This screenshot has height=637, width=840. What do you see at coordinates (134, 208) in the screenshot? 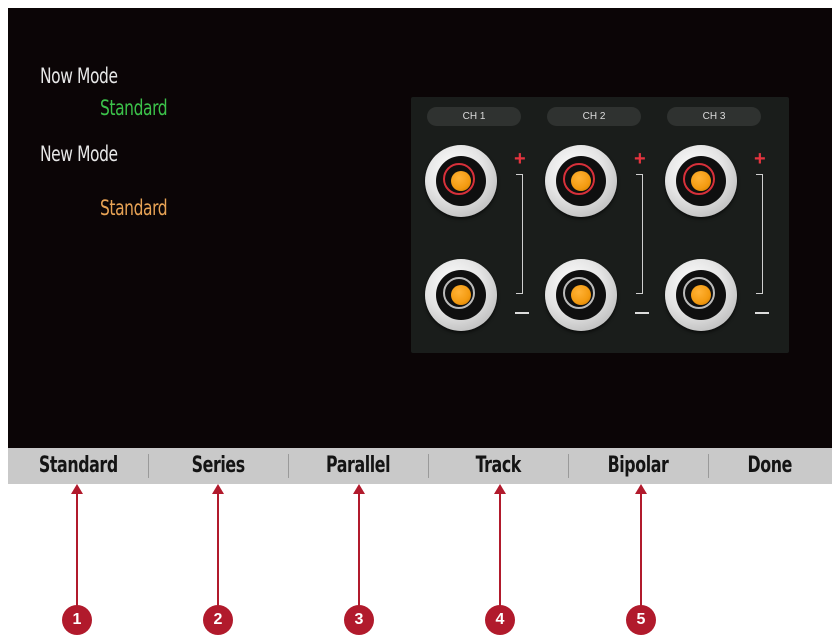
I see `new-mode-value: Standard` at bounding box center [134, 208].